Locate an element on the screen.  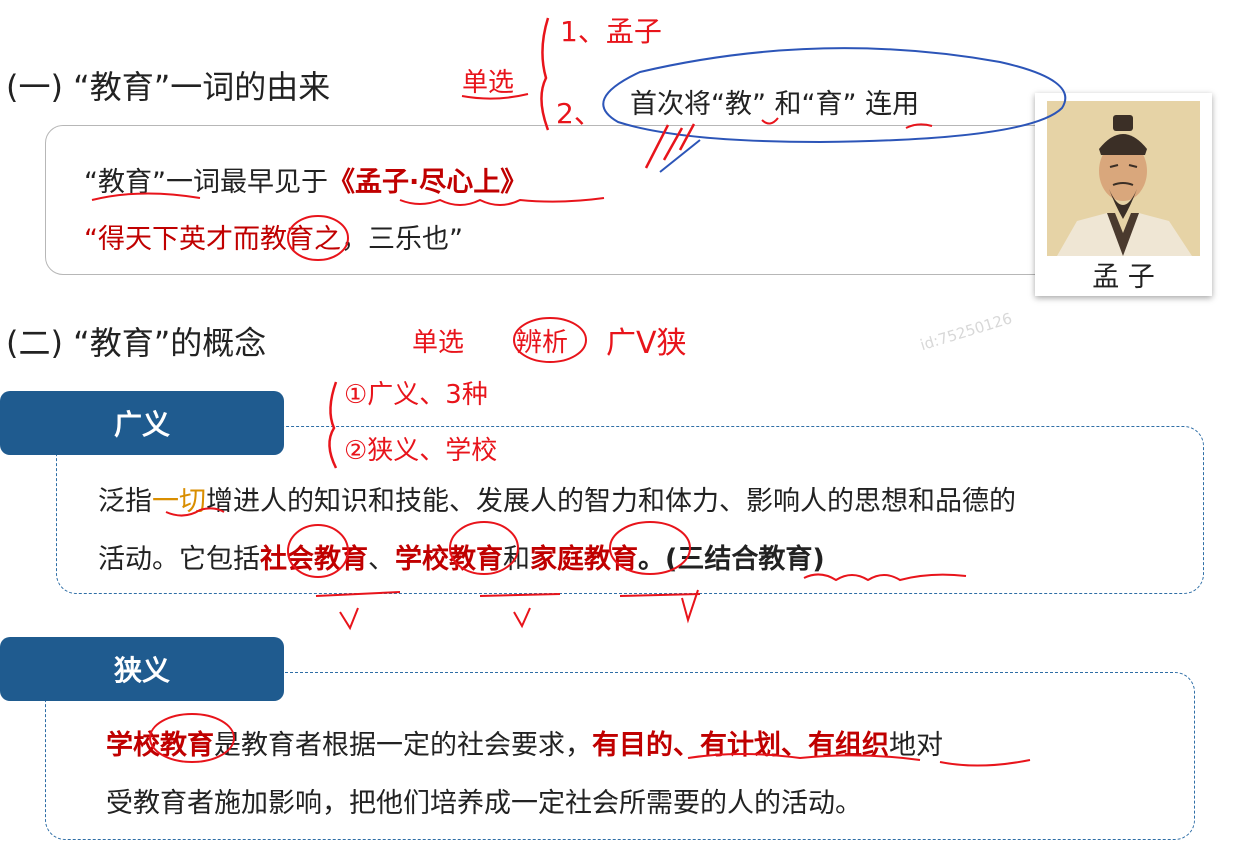
callout-text: 首次将“教” 和“育” 连用 is located at coordinates (775, 104).